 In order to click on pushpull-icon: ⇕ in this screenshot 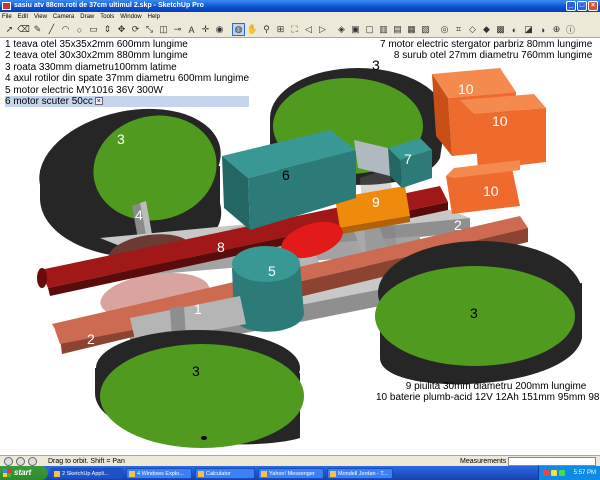, I will do `click(107, 29)`.